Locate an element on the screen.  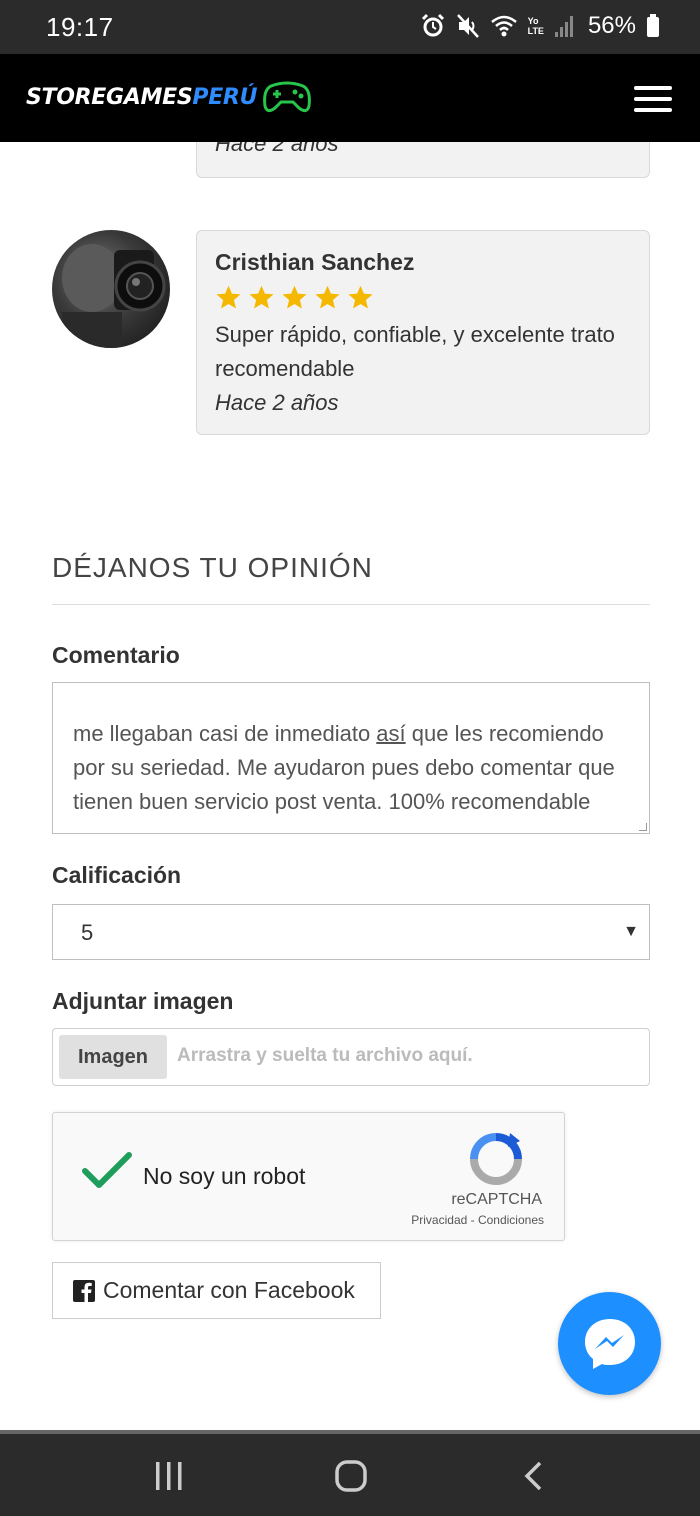
gamepad-icon is located at coordinates (287, 97).